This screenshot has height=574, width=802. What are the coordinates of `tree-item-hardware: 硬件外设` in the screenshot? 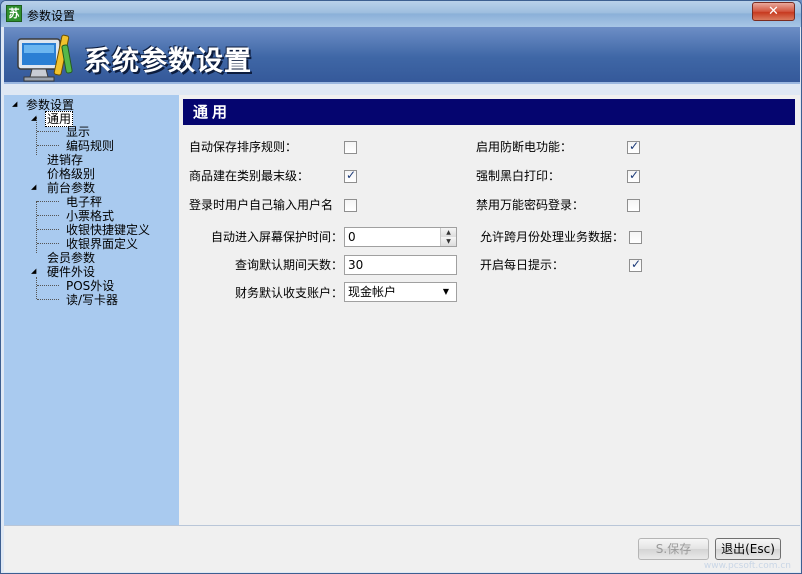 It's located at (71, 272).